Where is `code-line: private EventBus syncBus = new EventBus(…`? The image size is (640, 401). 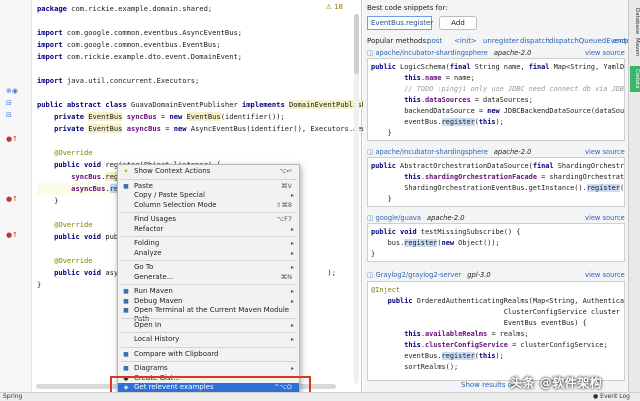 code-line: private EventBus syncBus = new EventBus(… is located at coordinates (161, 117).